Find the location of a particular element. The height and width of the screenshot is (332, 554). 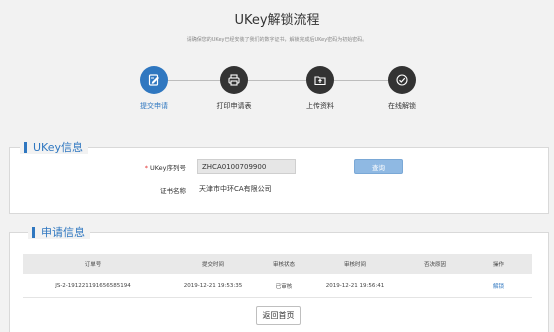

cert-name-label: 证书名称 is located at coordinates (173, 191).